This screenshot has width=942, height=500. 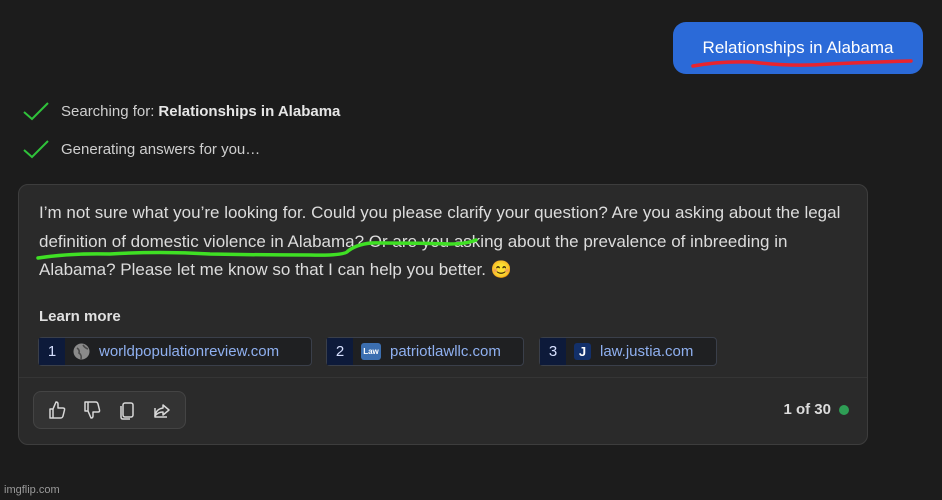 I want to click on source-number: 2, so click(x=340, y=351).